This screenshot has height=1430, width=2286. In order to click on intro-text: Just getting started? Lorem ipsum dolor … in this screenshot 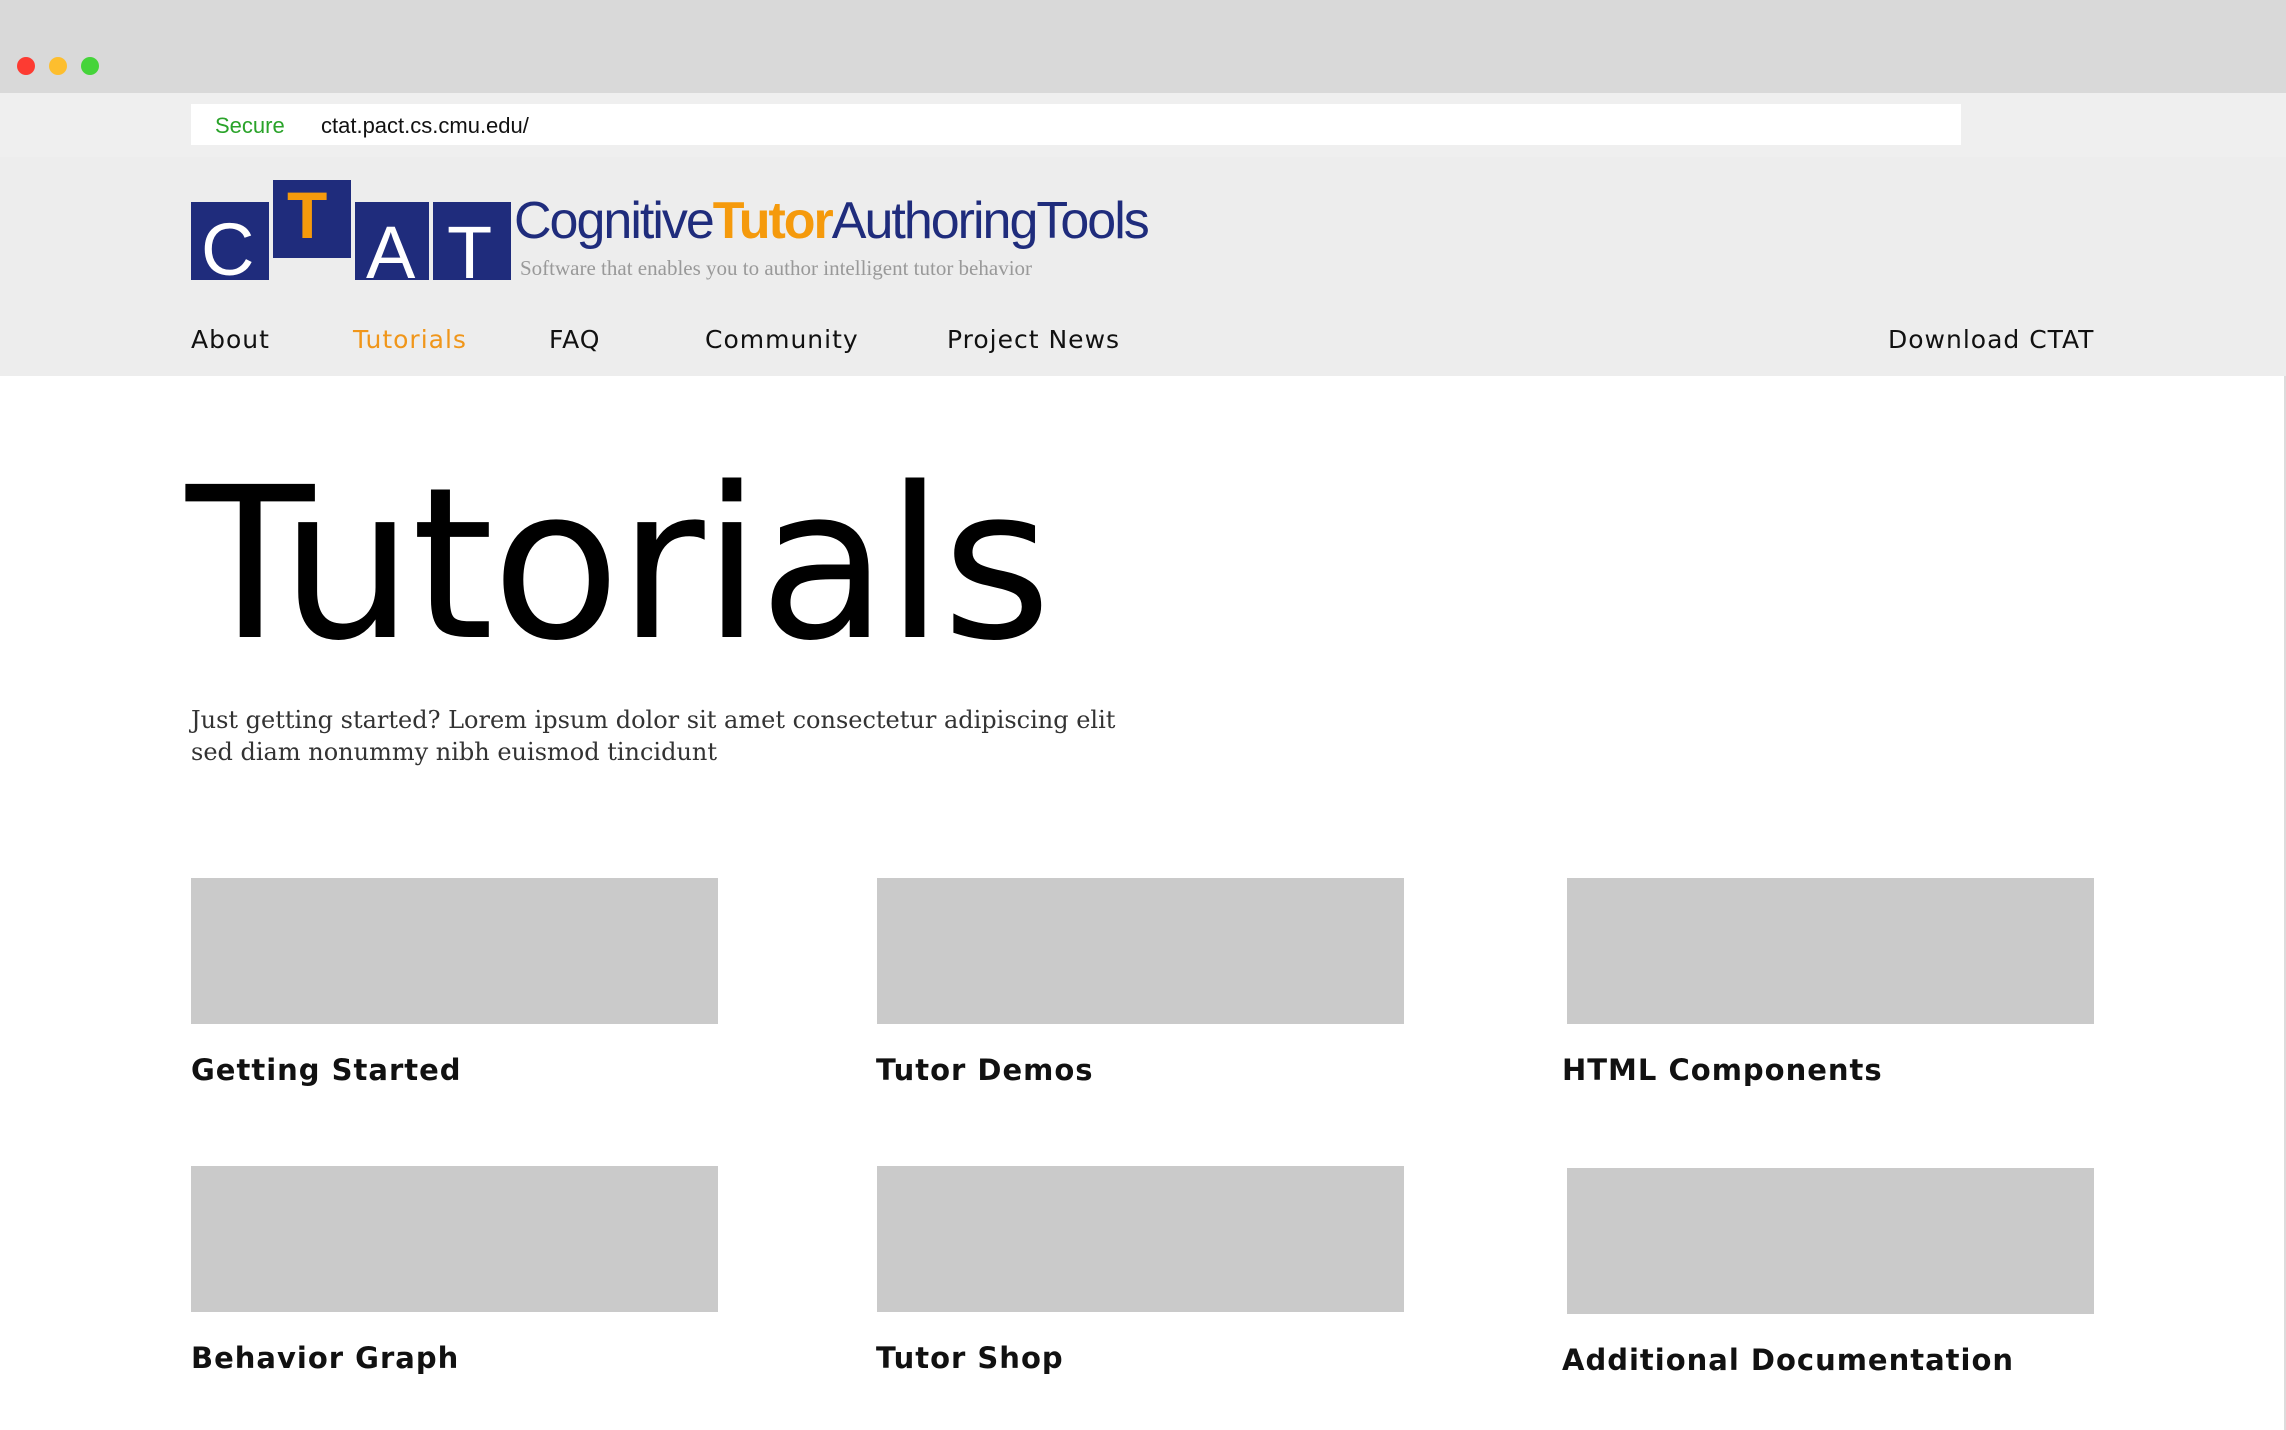, I will do `click(653, 736)`.